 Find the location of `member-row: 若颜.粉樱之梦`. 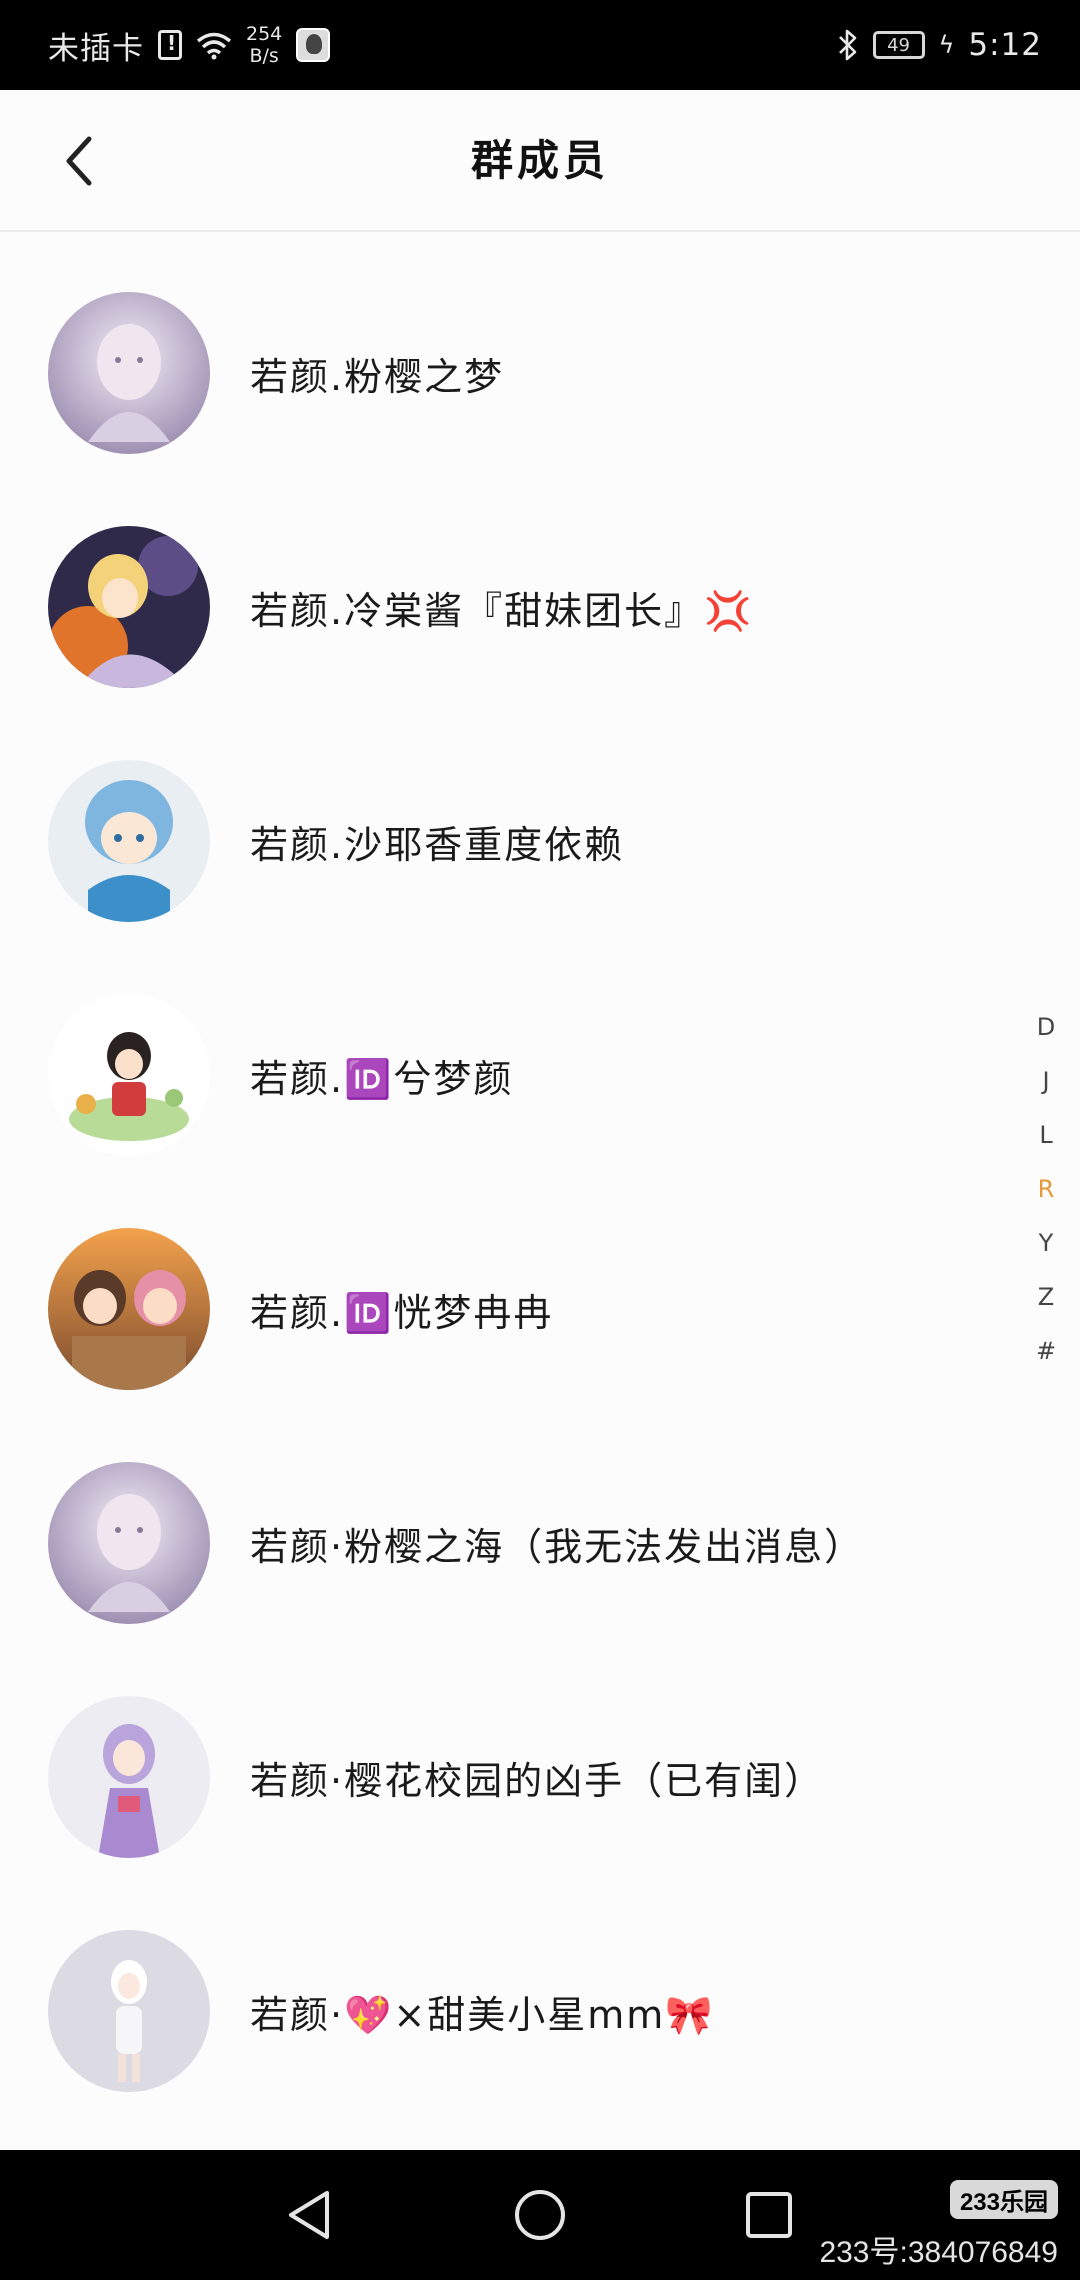

member-row: 若颜.粉樱之梦 is located at coordinates (500, 373).